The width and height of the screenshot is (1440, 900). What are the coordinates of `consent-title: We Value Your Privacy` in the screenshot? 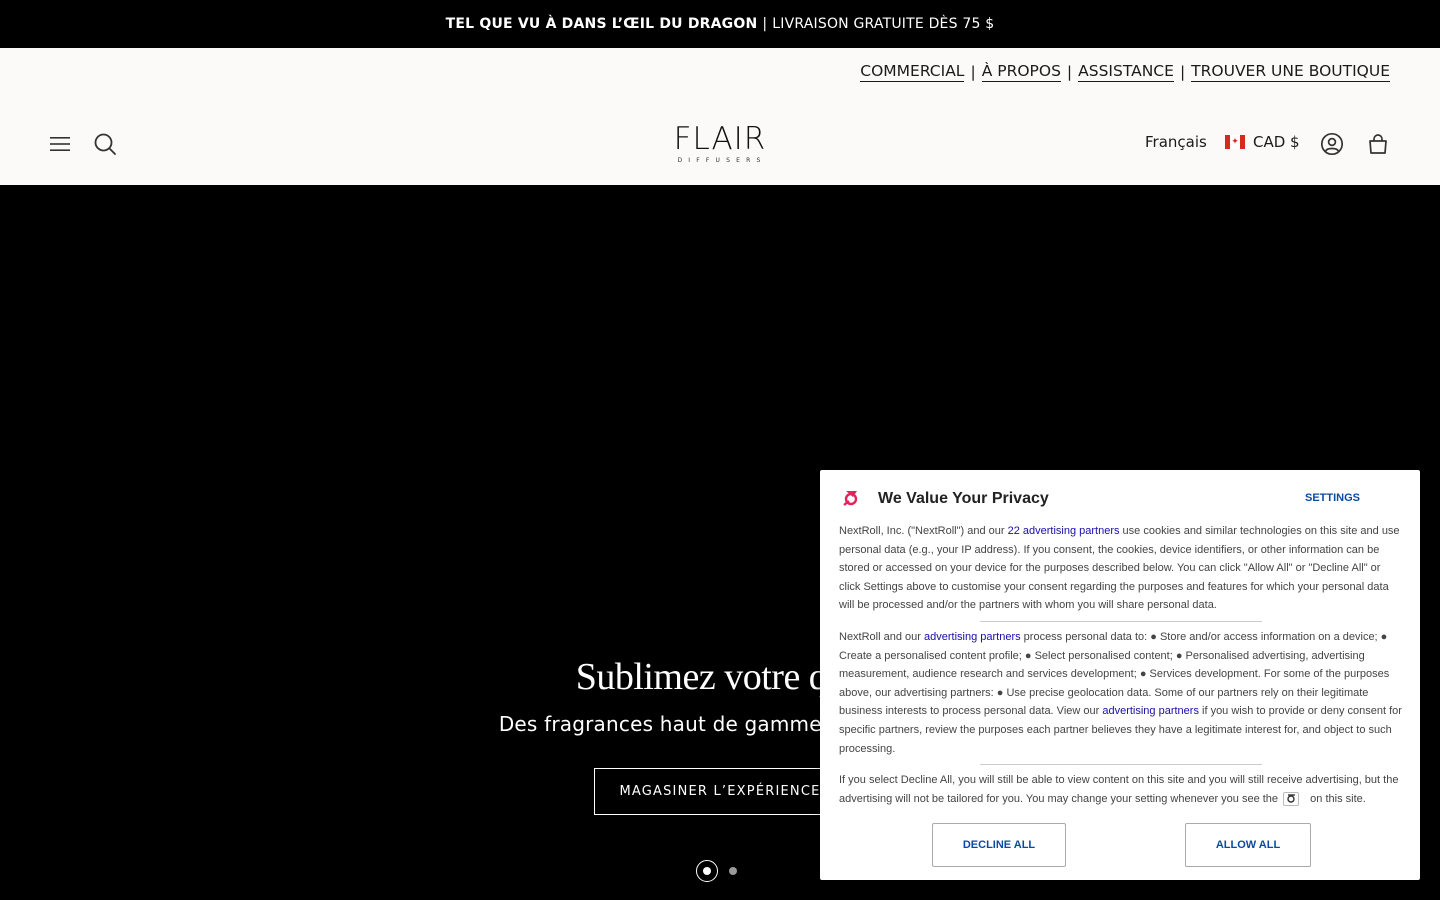 It's located at (963, 498).